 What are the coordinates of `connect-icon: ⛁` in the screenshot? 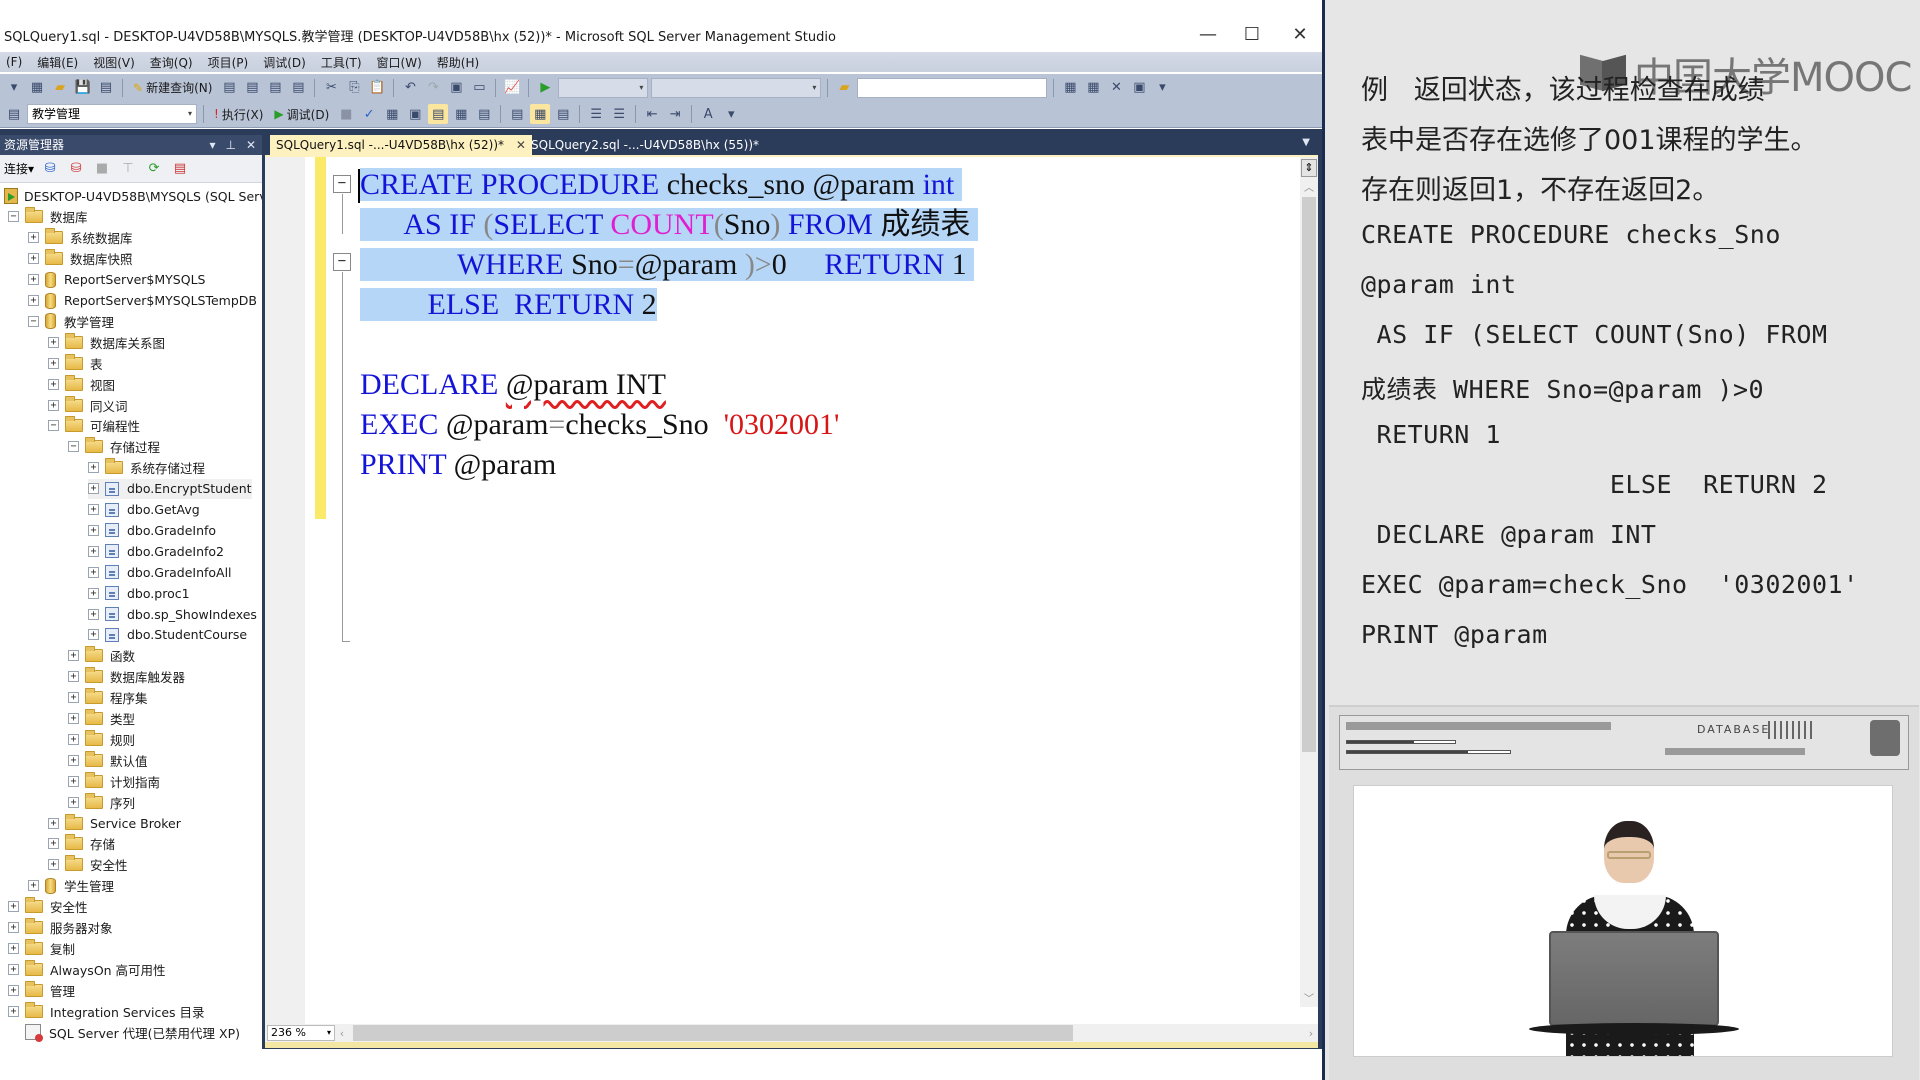 It's located at (50, 169).